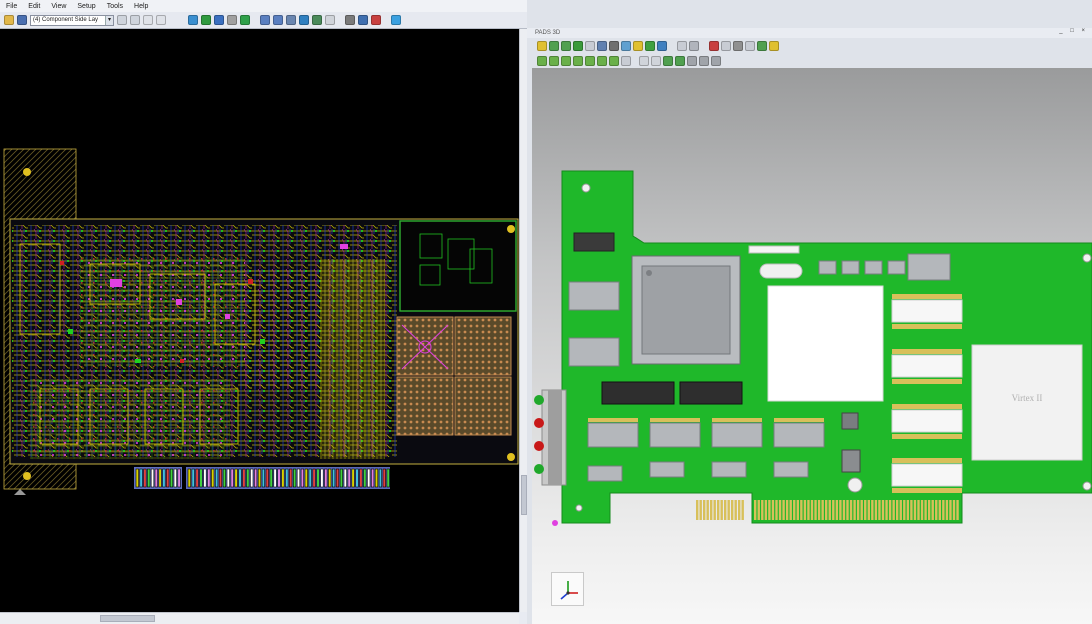 The width and height of the screenshot is (1092, 624). What do you see at coordinates (774, 45) in the screenshot?
I see `light-bulb-icon` at bounding box center [774, 45].